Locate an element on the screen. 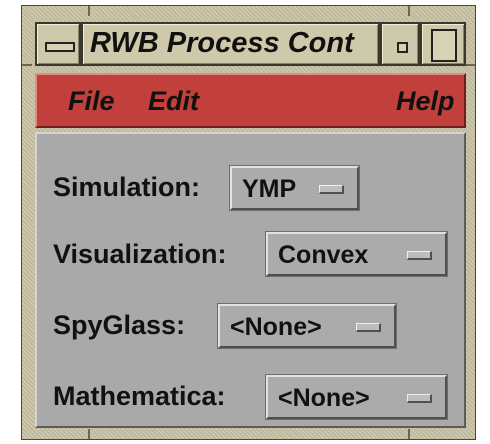  visualization-value: Convex is located at coordinates (323, 255).